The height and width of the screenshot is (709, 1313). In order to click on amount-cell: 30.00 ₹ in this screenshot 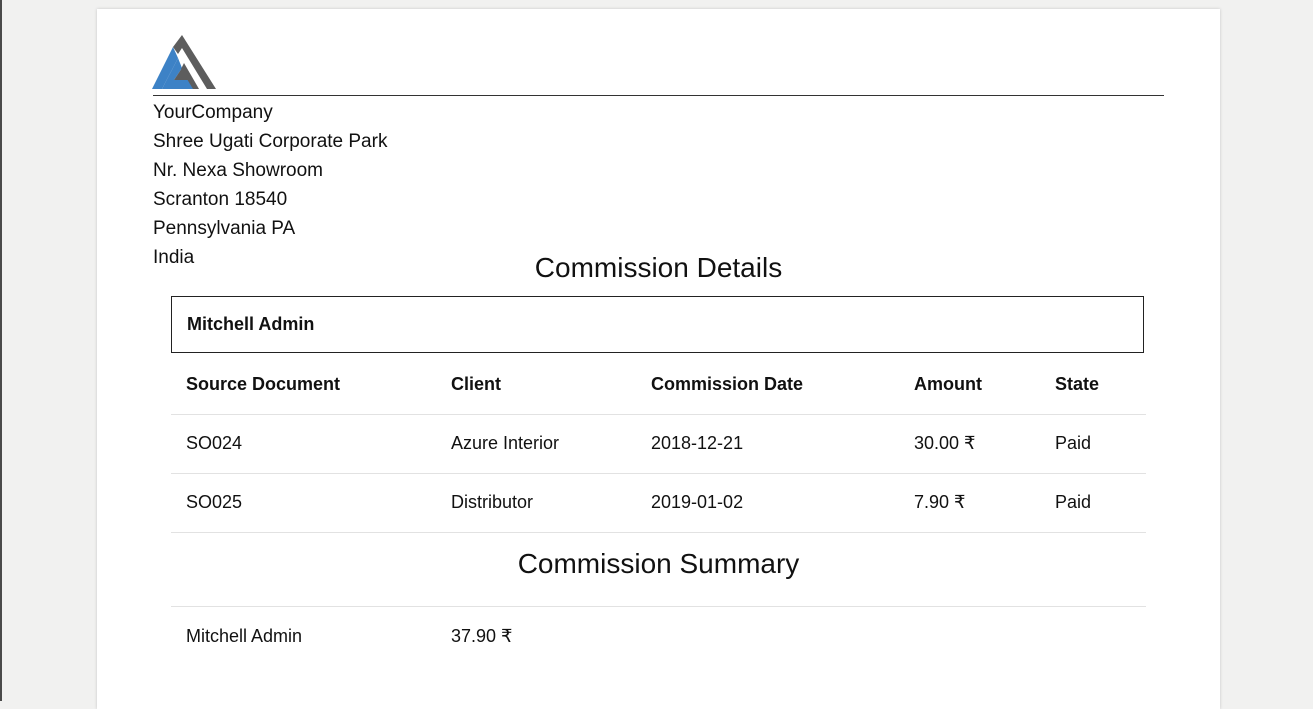, I will do `click(945, 443)`.